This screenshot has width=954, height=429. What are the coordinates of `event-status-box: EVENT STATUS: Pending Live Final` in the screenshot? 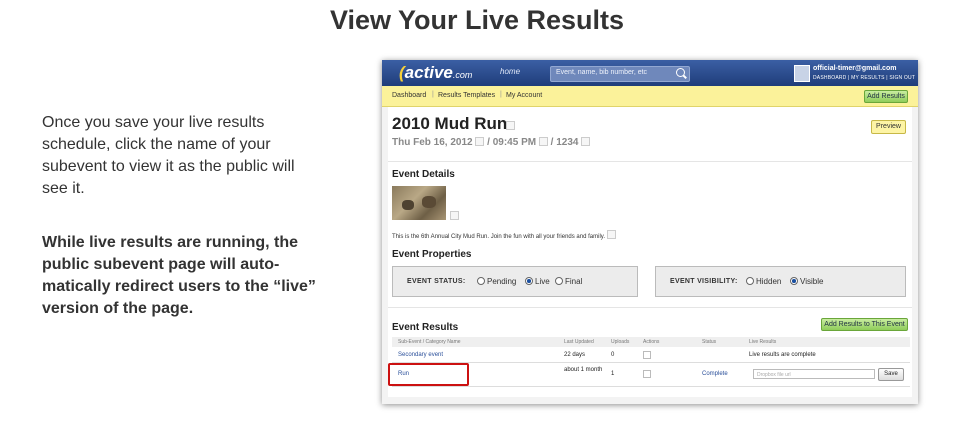 It's located at (515, 281).